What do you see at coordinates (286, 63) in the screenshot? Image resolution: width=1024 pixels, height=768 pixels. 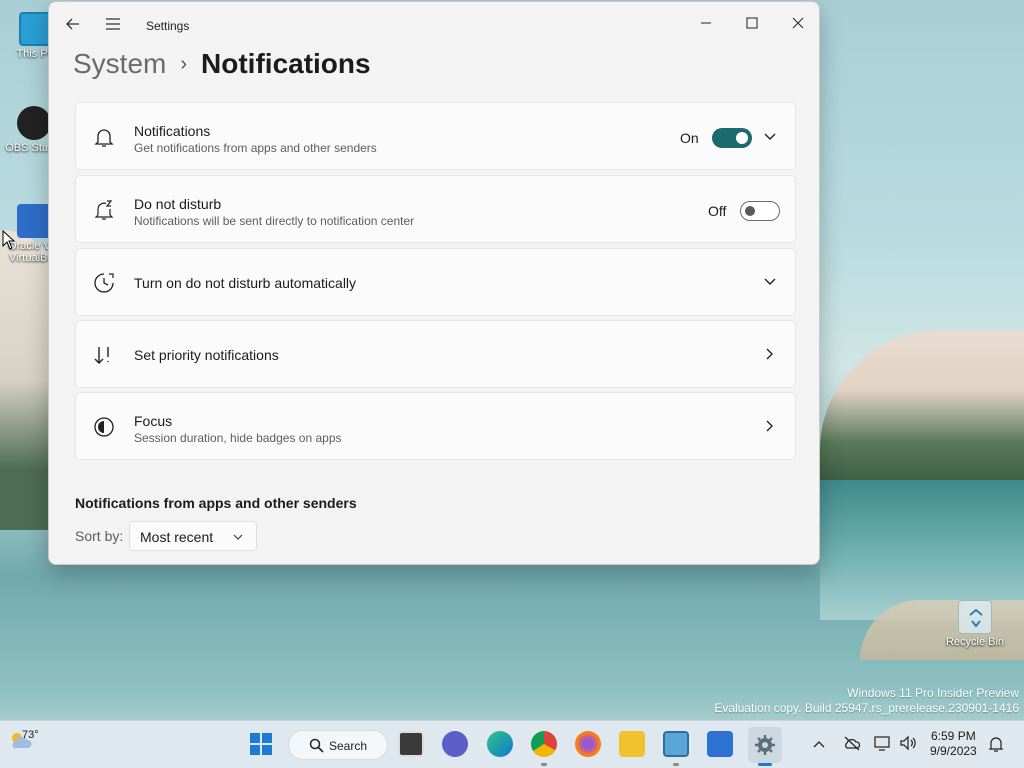 I see `page-title: Notifications` at bounding box center [286, 63].